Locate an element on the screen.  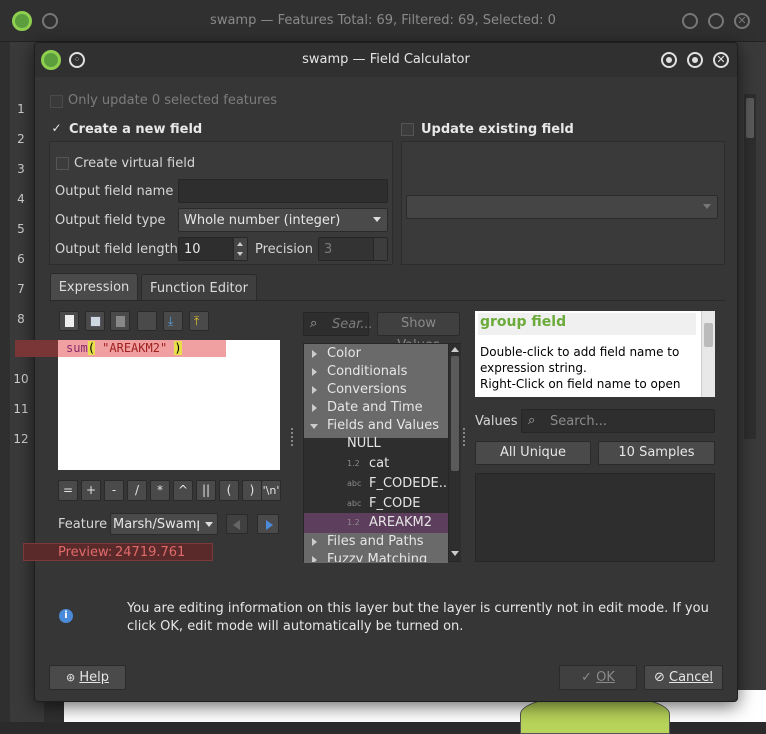
row-number: 2 is located at coordinates (21, 139).